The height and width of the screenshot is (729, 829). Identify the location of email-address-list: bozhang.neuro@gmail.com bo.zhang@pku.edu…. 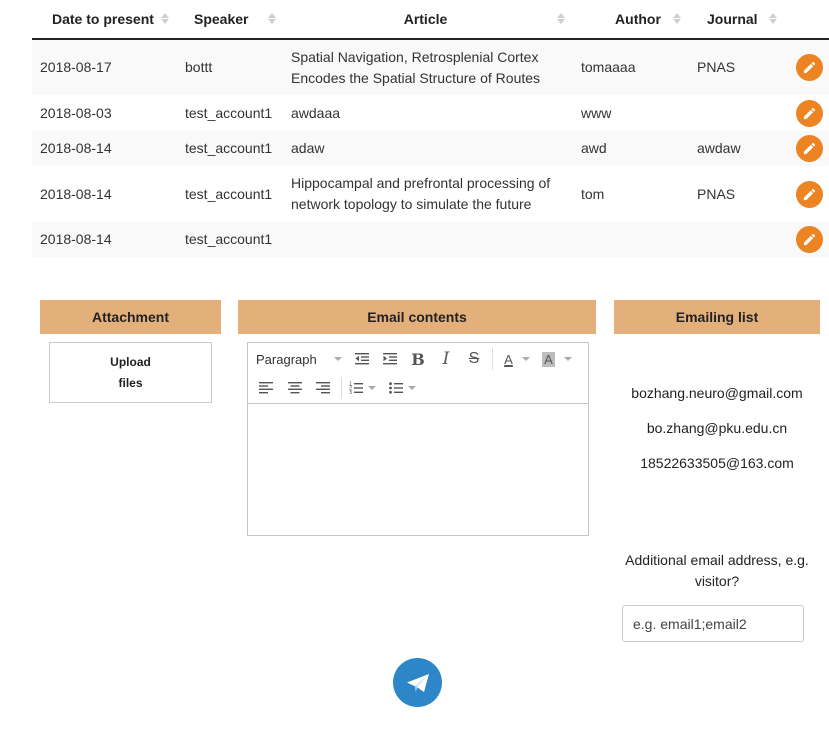
(717, 432).